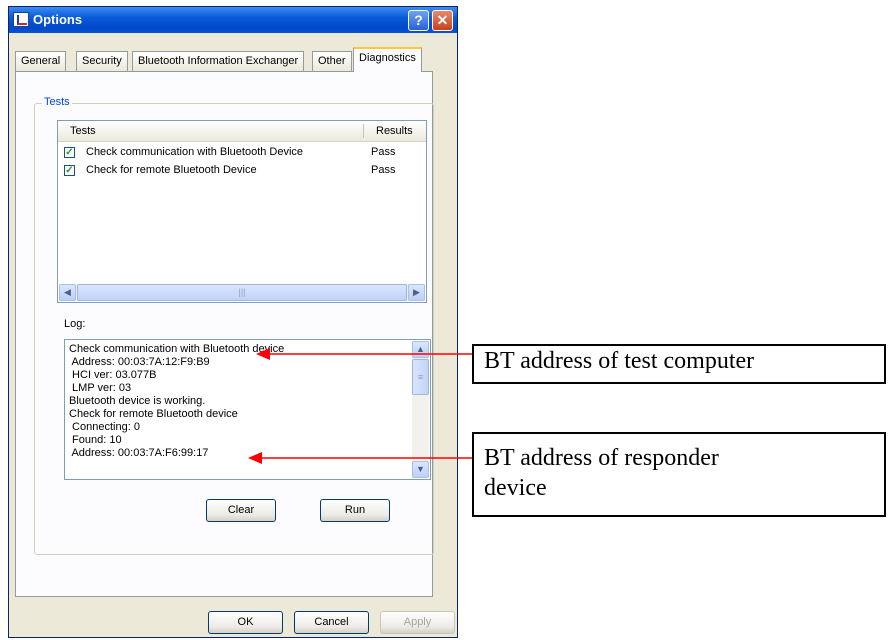 Image resolution: width=891 pixels, height=640 pixels. I want to click on annotation-test-computer: BT address of test computer, so click(679, 364).